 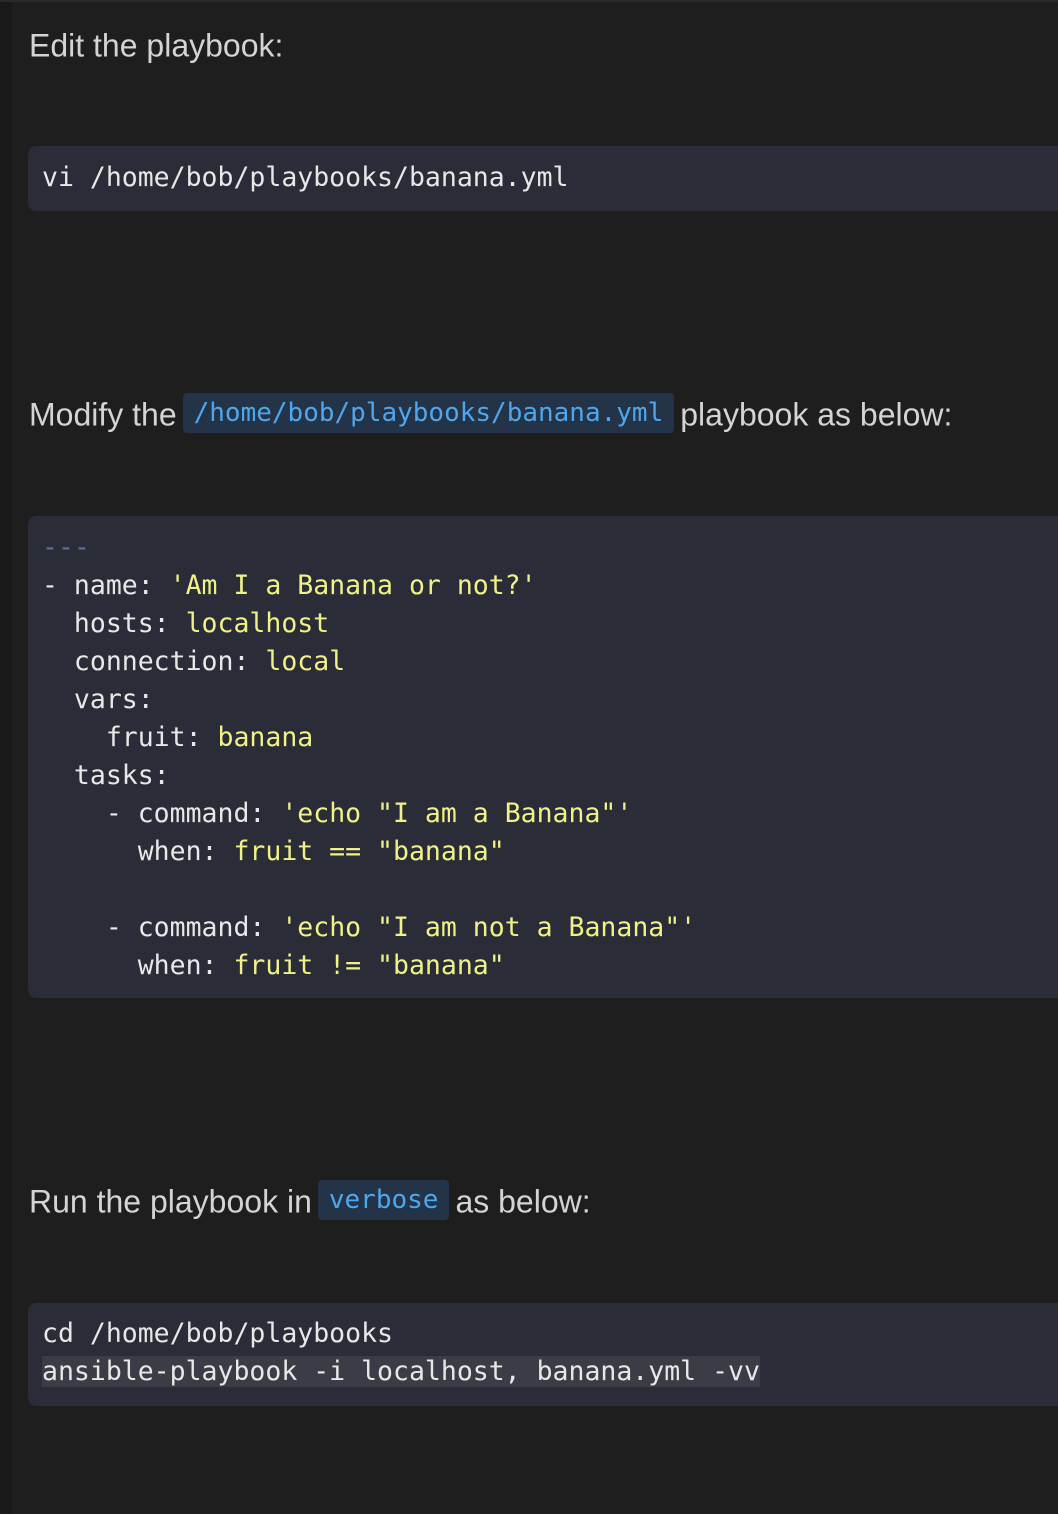 I want to click on yaml-value: 'Am I a Banana or not?', so click(x=353, y=585).